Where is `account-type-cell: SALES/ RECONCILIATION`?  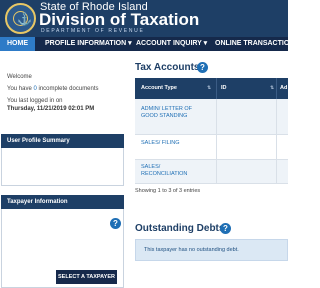 account-type-cell: SALES/ RECONCILIATION is located at coordinates (174, 171).